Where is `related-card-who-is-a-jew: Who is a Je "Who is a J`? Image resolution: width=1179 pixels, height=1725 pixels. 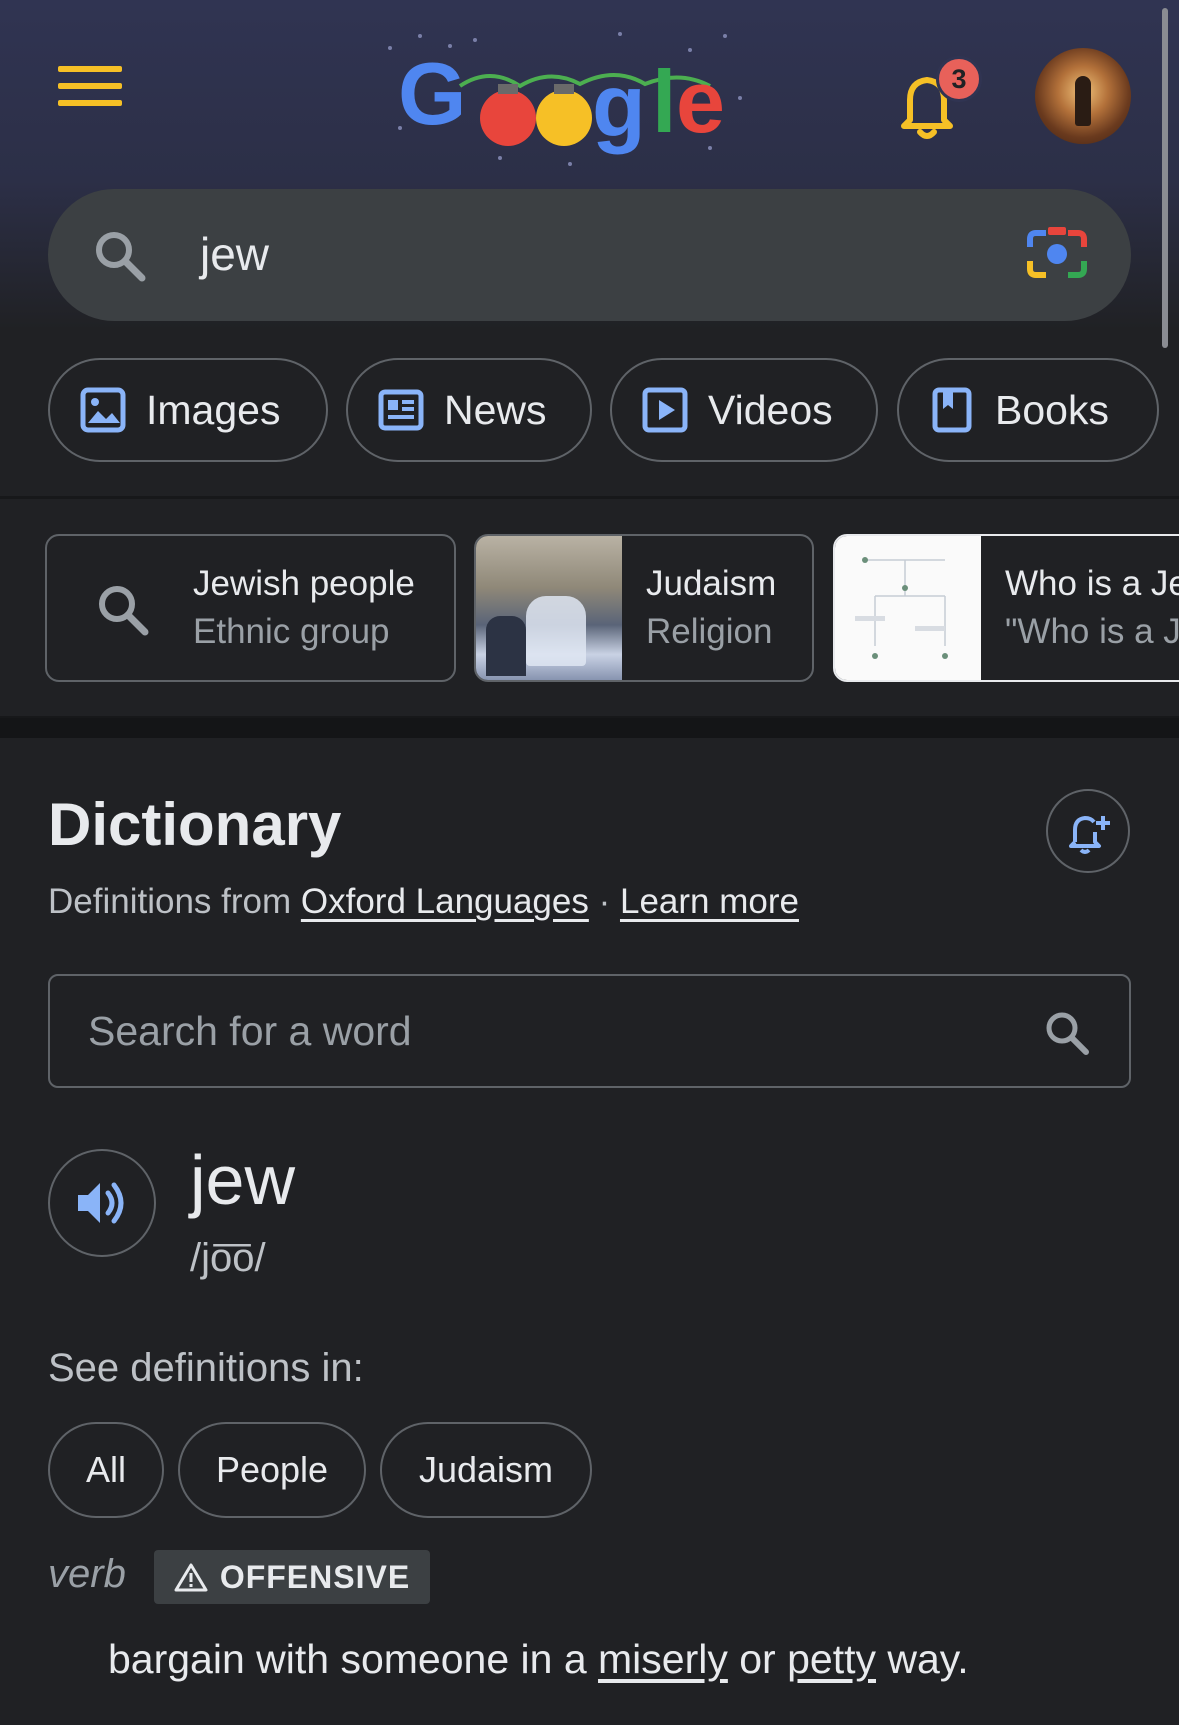
related-card-who-is-a-jew: Who is a Je "Who is a J is located at coordinates (1006, 608).